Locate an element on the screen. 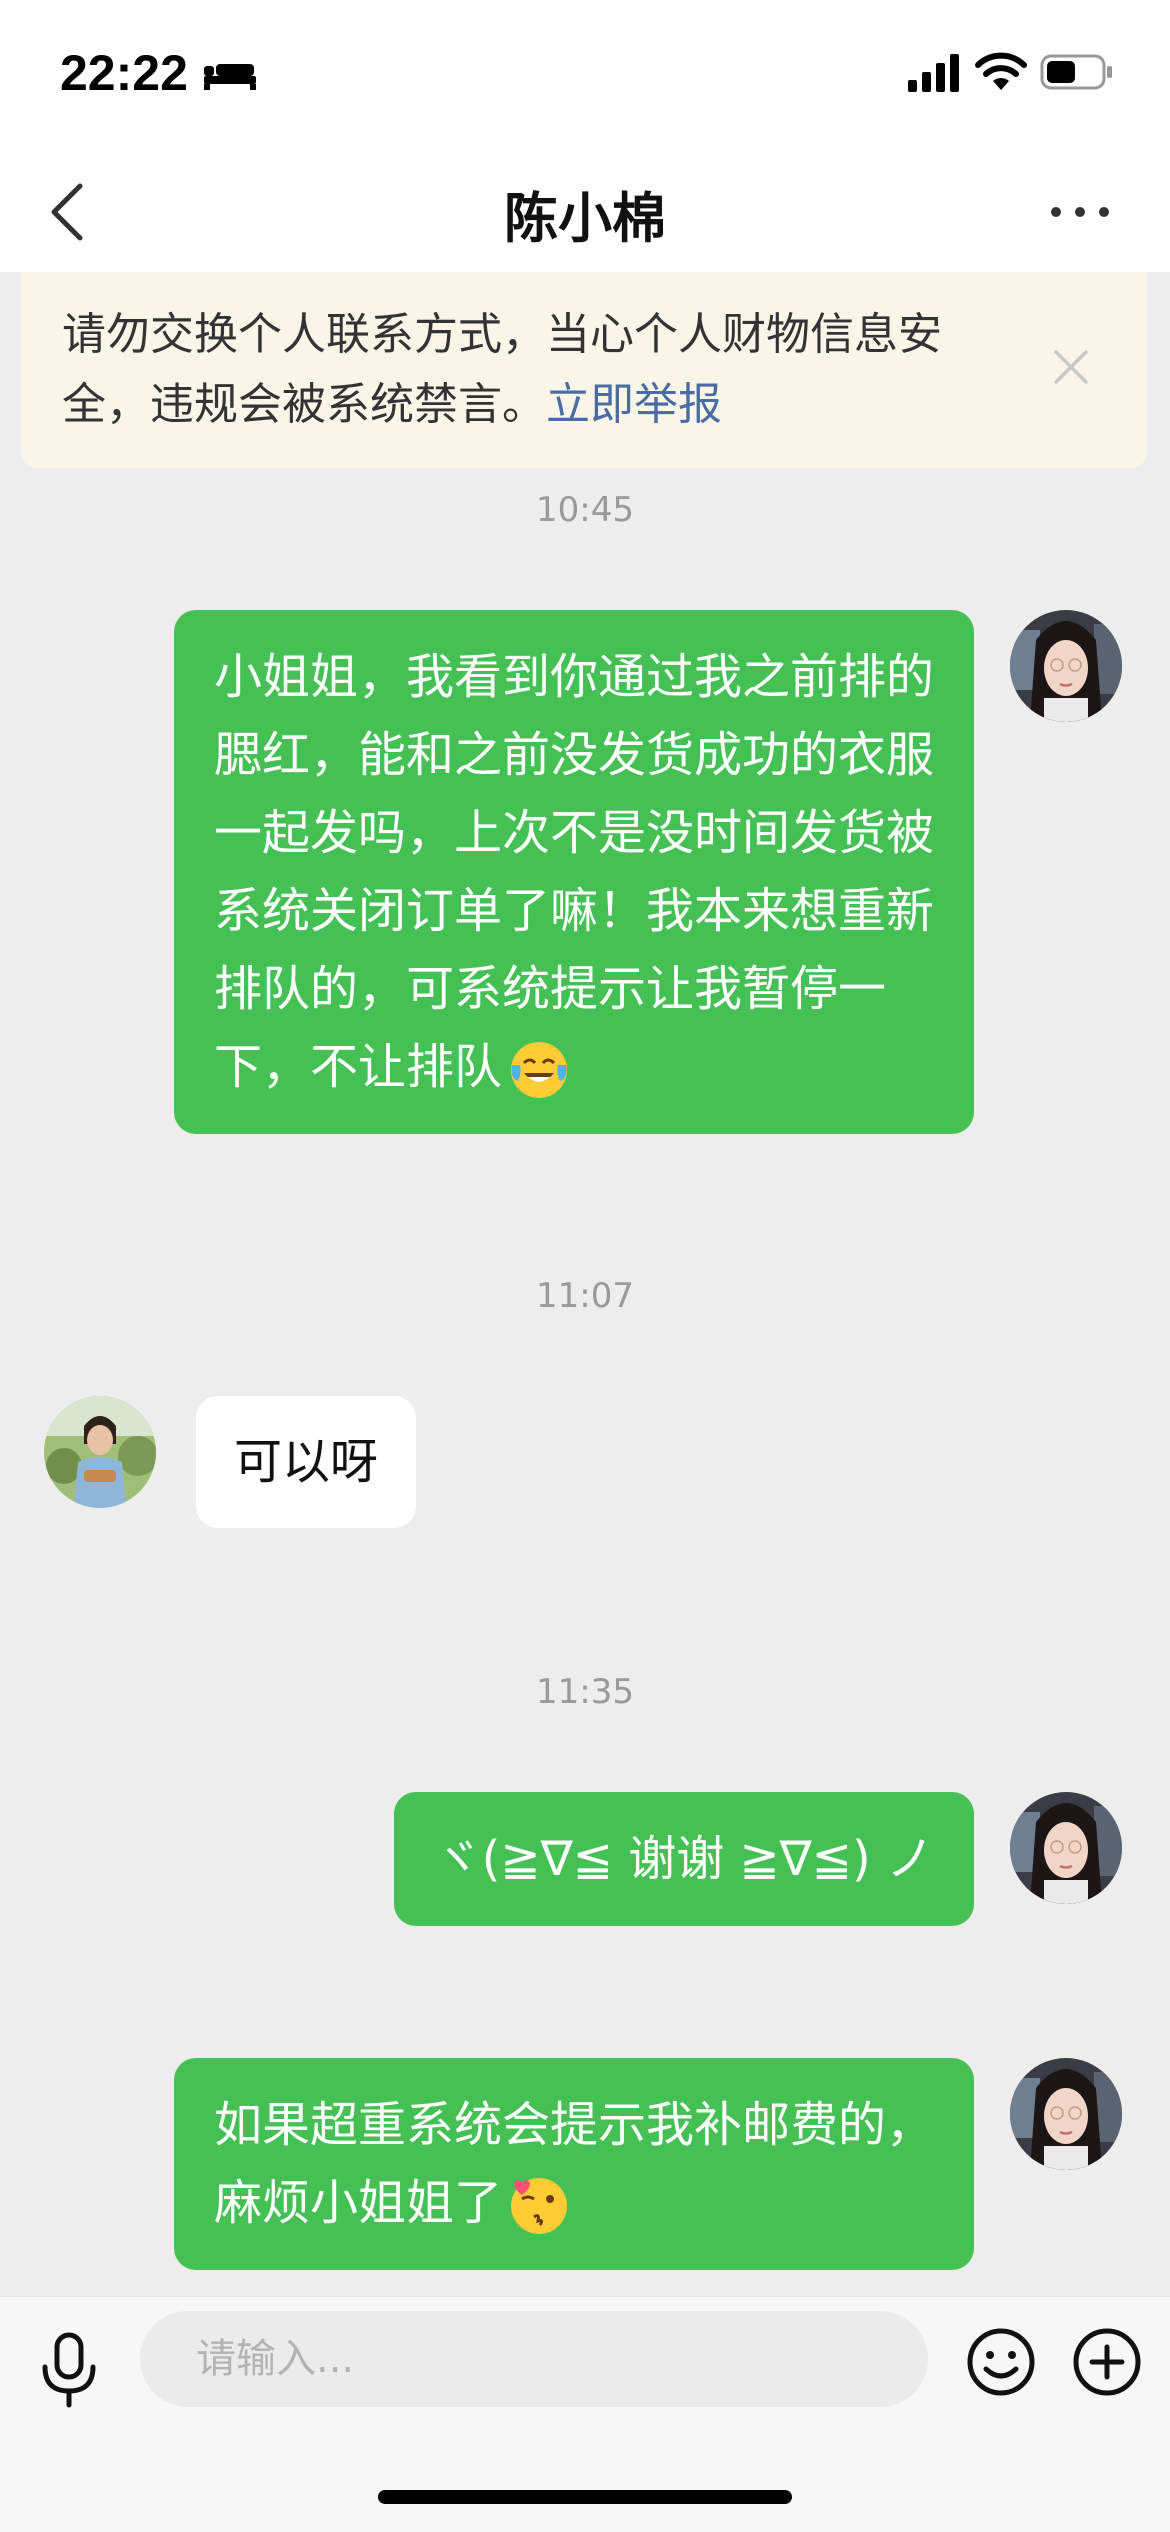 Image resolution: width=1170 pixels, height=2532 pixels. message-text: ヾ(≧∇≦ 谢谢 ≧∇≦) ノ is located at coordinates (683, 1859).